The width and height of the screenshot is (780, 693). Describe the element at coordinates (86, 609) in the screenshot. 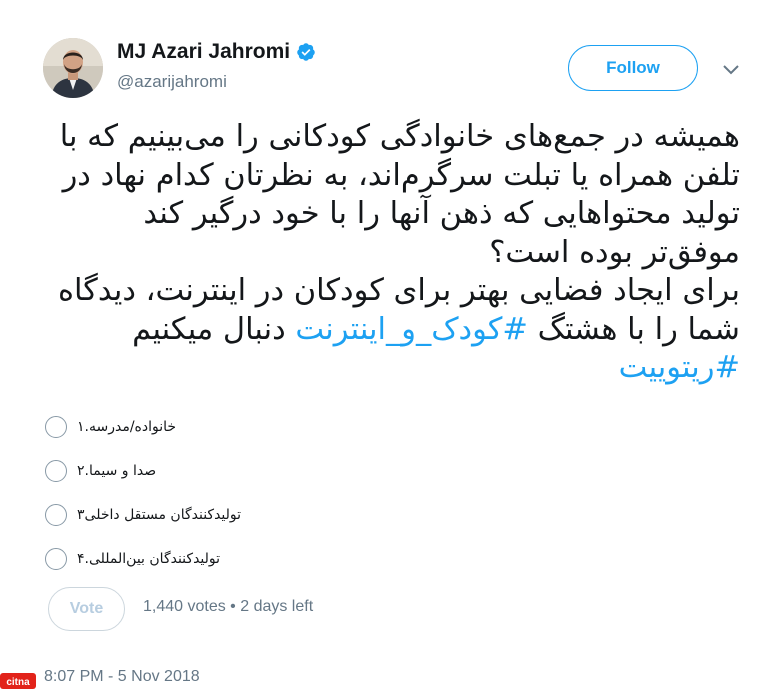

I see `vote-button: Vote` at that location.